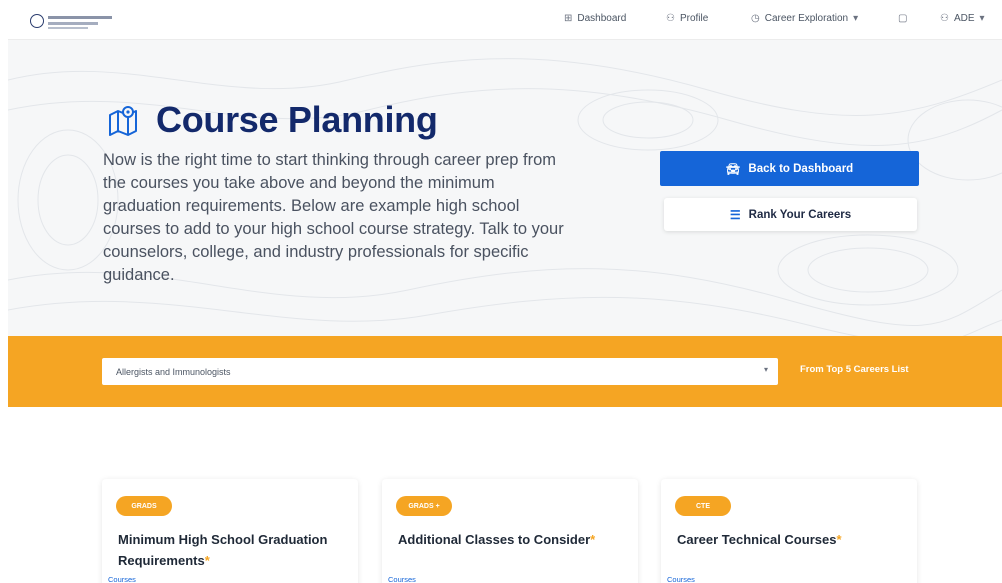 The height and width of the screenshot is (583, 1002). Describe the element at coordinates (757, 539) in the screenshot. I see `card-title-text: Career Technical Courses` at that location.